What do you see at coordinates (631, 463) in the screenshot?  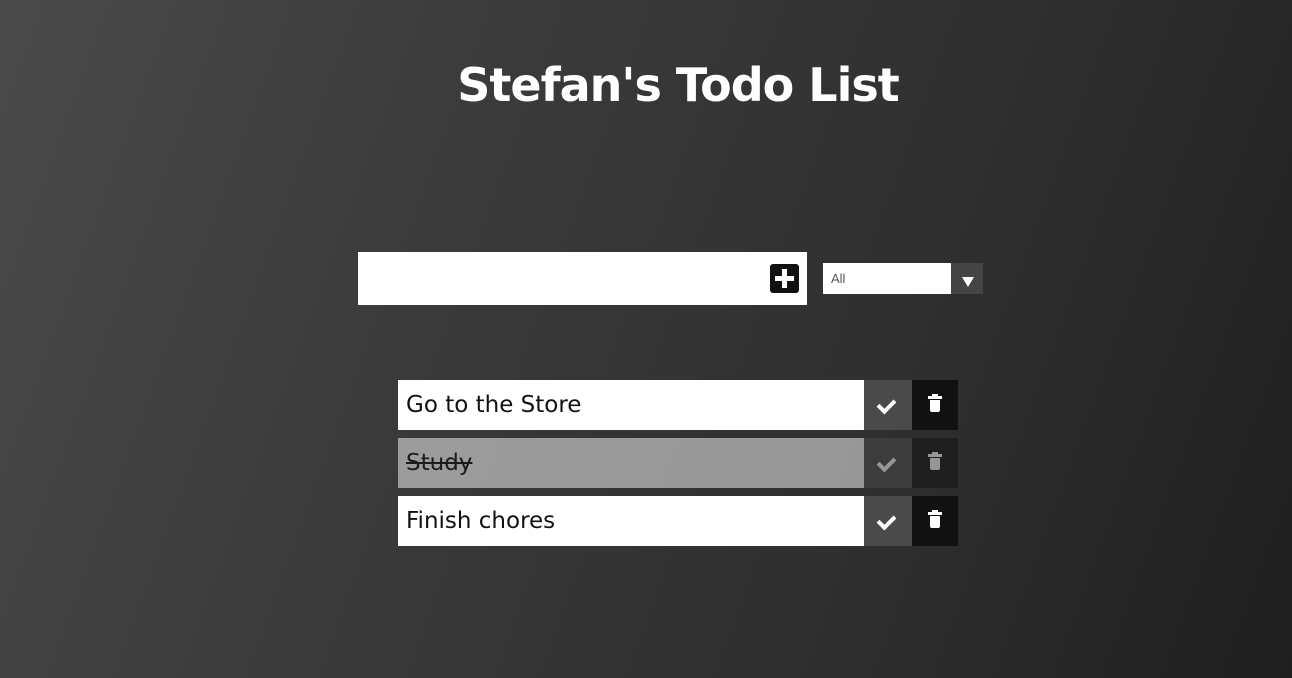 I see `todo-text: Study` at bounding box center [631, 463].